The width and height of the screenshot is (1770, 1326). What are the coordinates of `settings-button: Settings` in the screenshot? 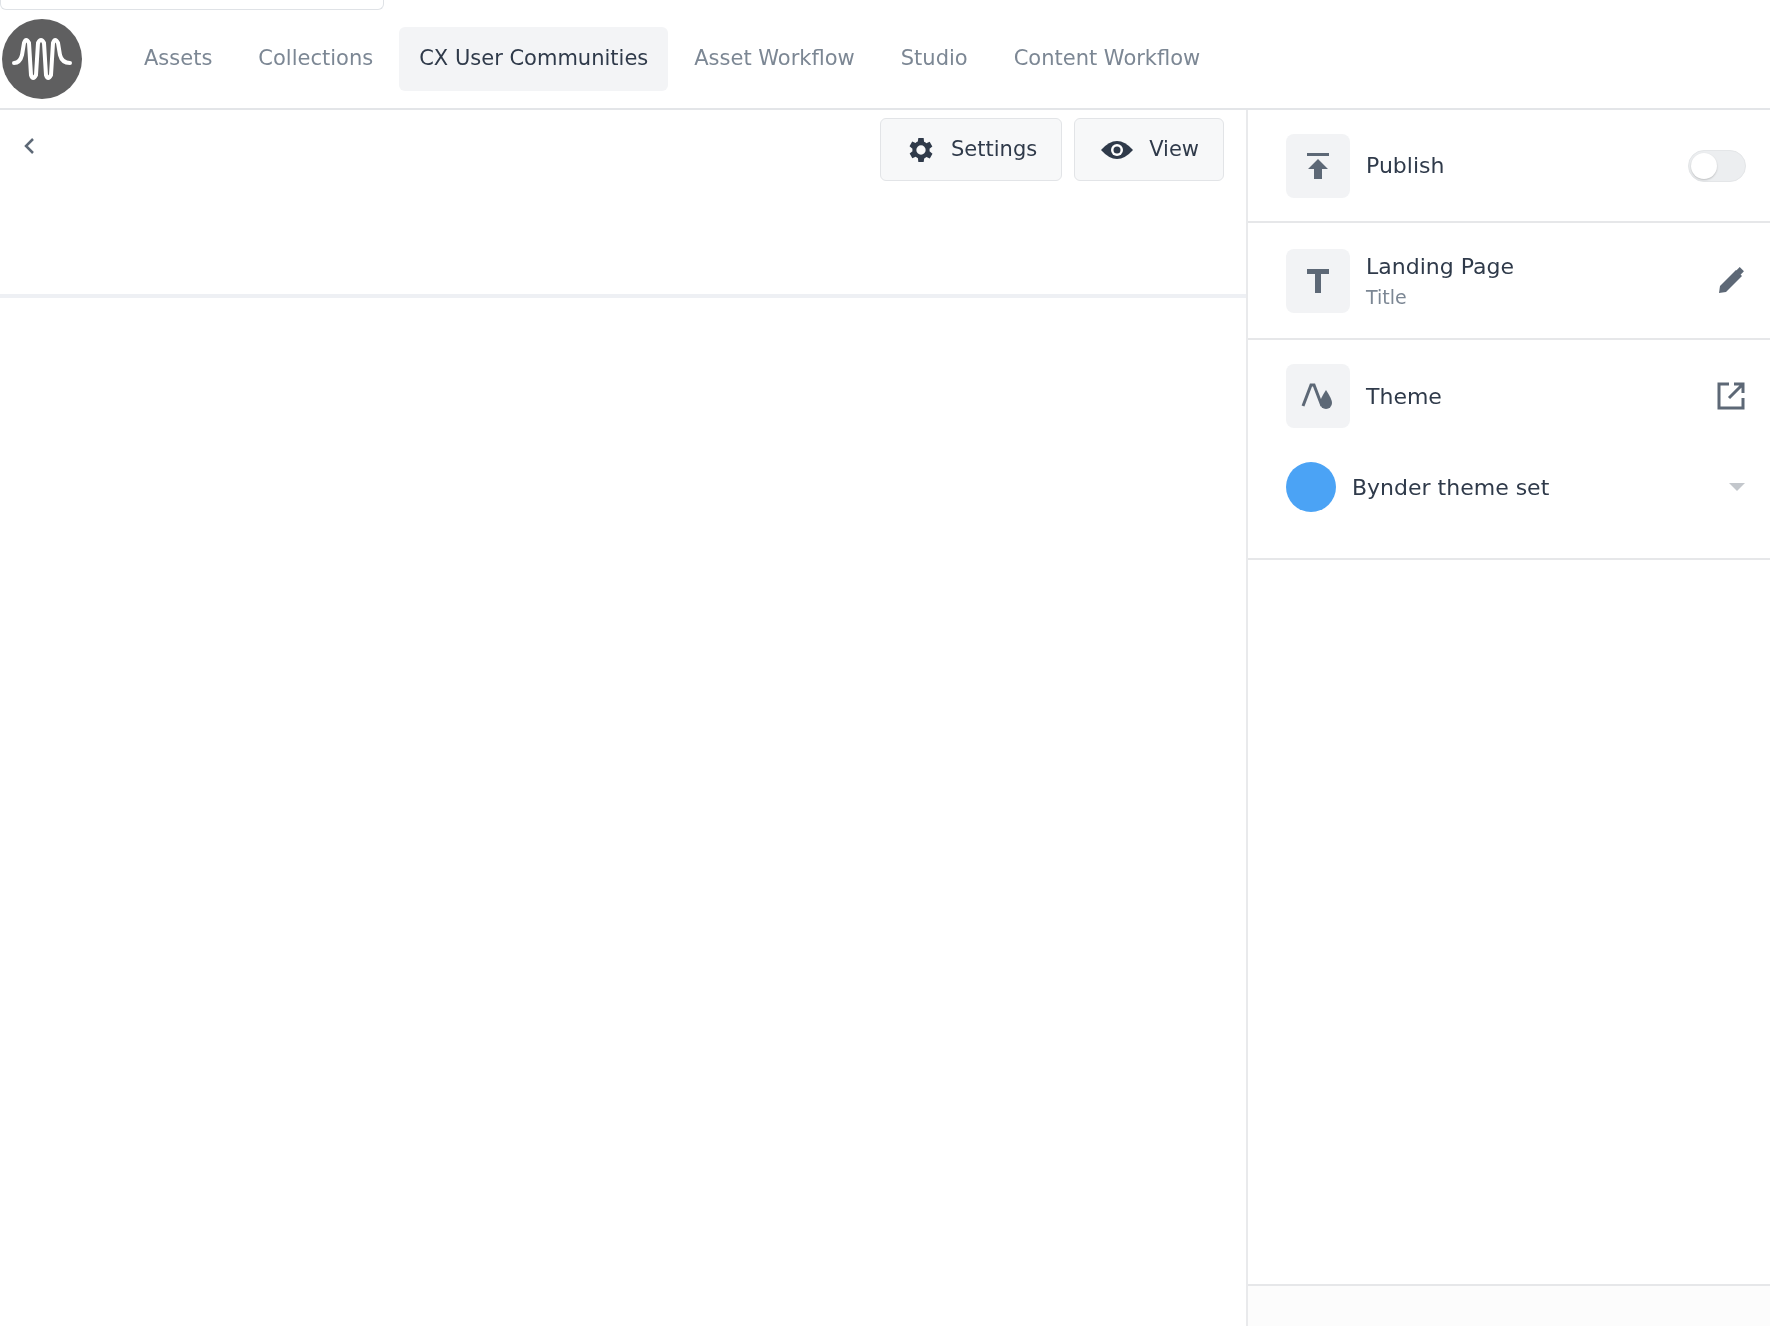 It's located at (971, 149).